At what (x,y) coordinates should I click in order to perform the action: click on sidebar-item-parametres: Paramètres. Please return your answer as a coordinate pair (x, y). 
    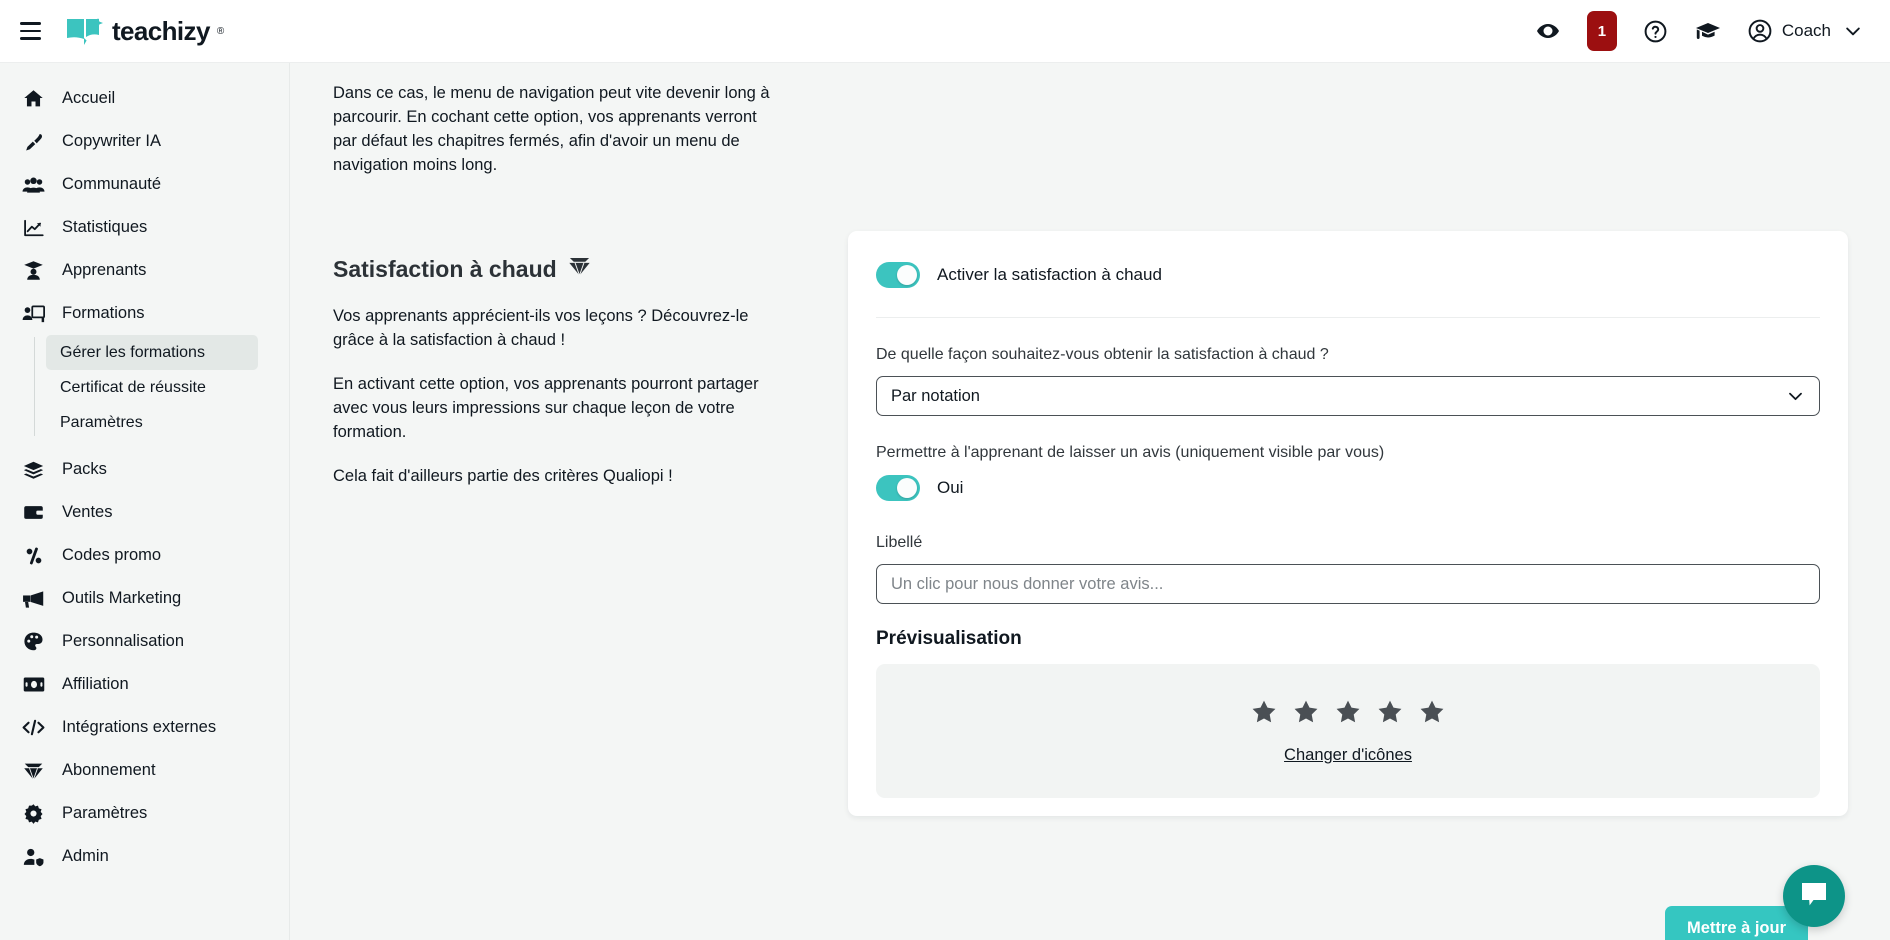
    Looking at the image, I should click on (144, 813).